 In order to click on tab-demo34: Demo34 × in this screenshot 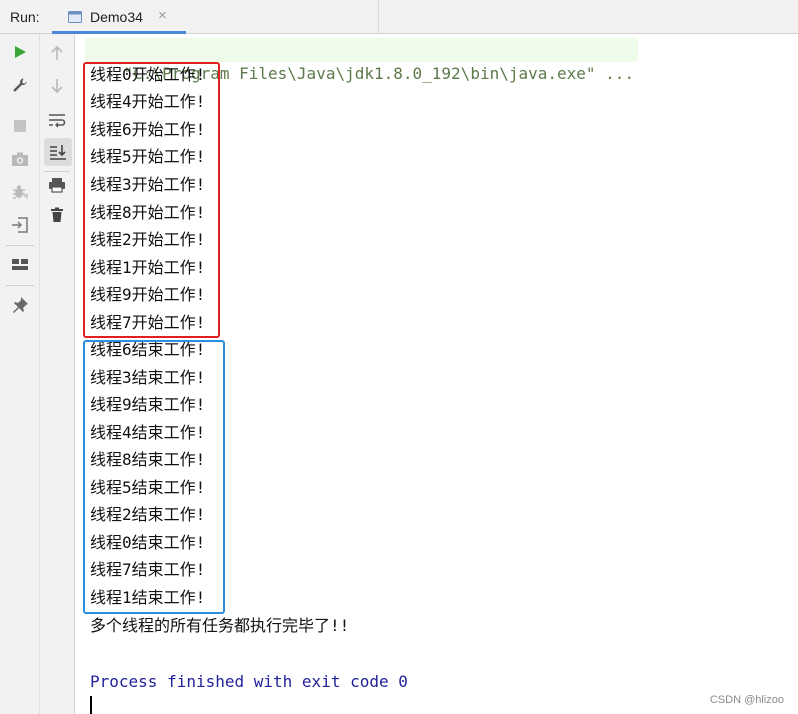, I will do `click(119, 17)`.